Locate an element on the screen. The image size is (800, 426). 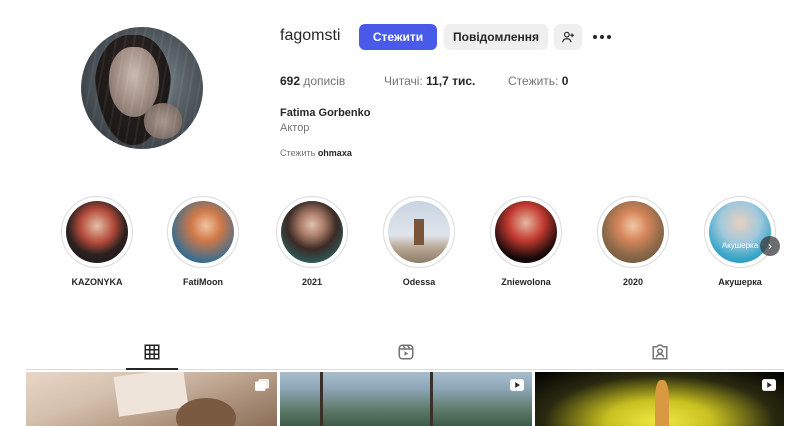
grid-icon is located at coordinates (152, 352).